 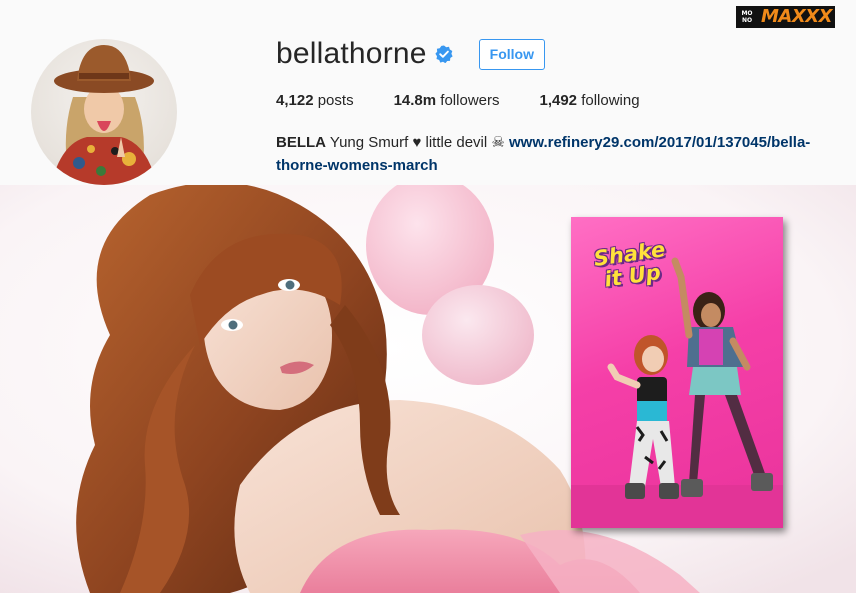 I want to click on username-row: bellathorne Follow, so click(x=410, y=54).